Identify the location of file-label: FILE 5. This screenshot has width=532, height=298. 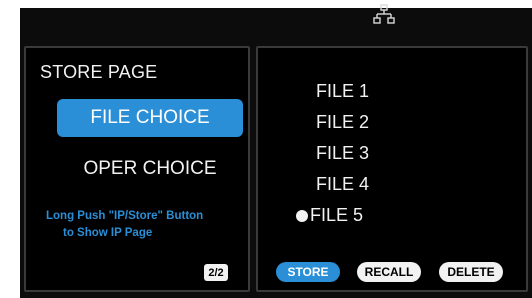
(337, 215).